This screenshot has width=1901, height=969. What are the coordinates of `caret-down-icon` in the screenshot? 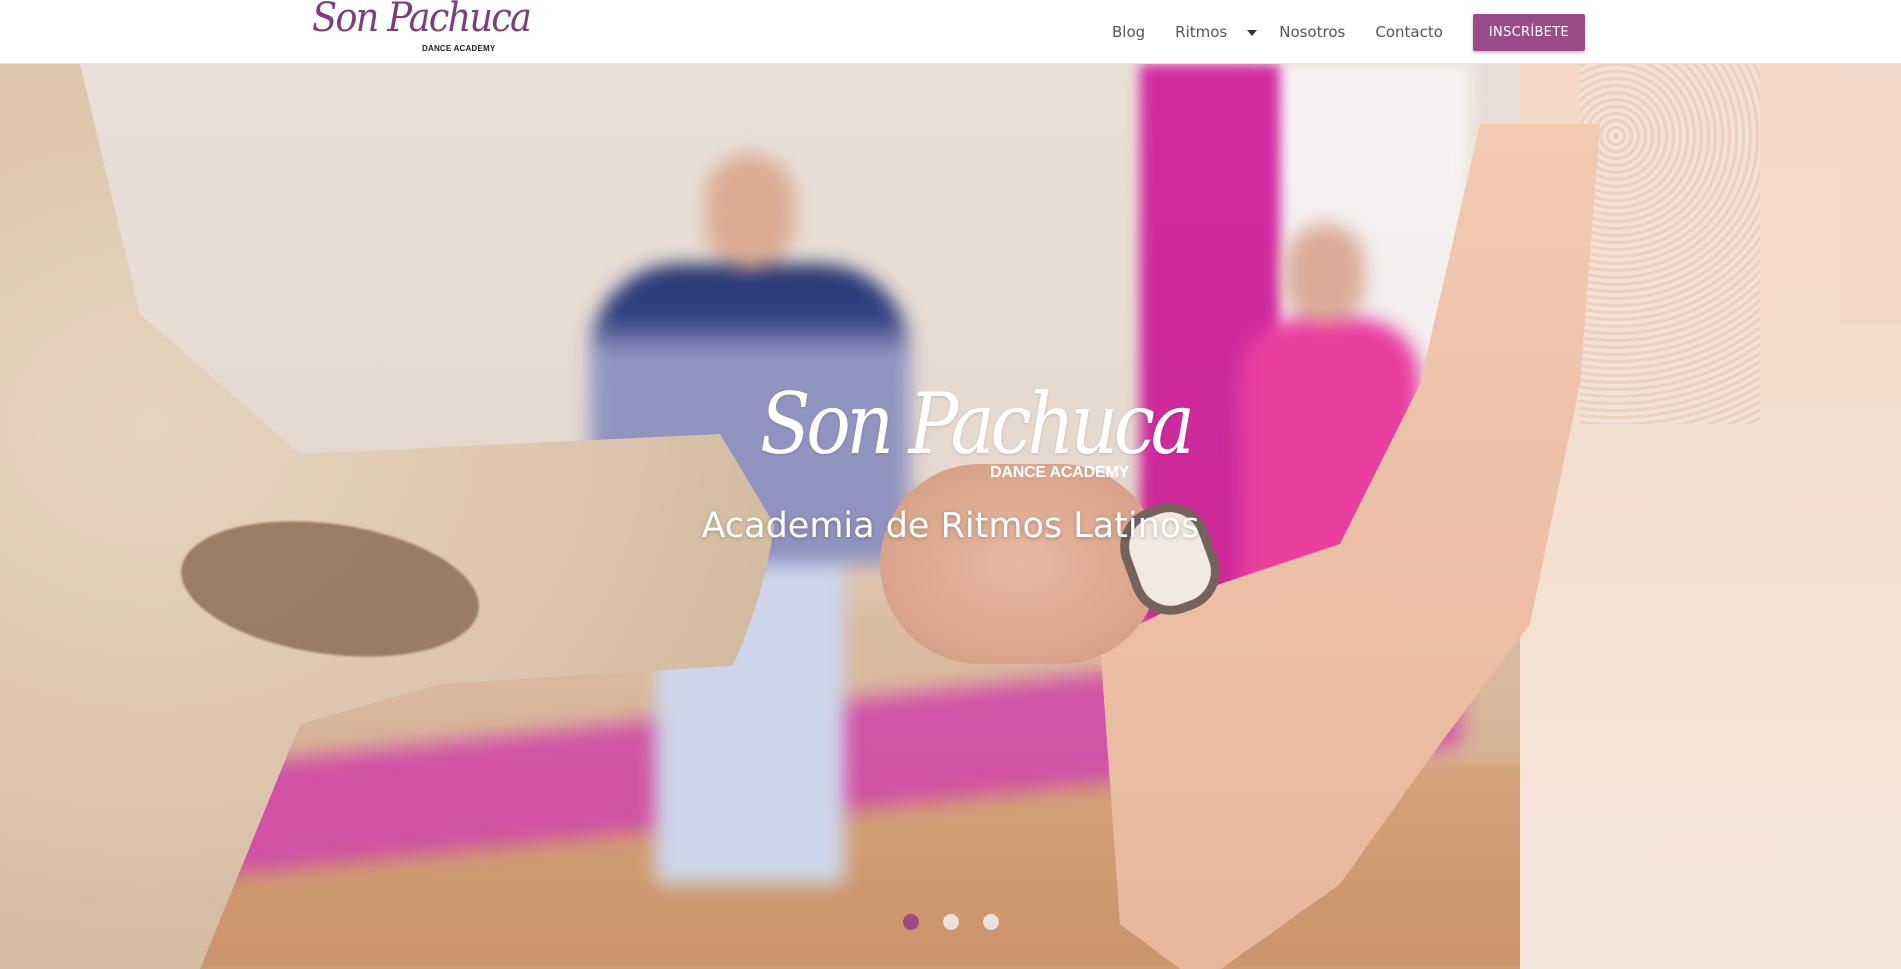 It's located at (1252, 32).